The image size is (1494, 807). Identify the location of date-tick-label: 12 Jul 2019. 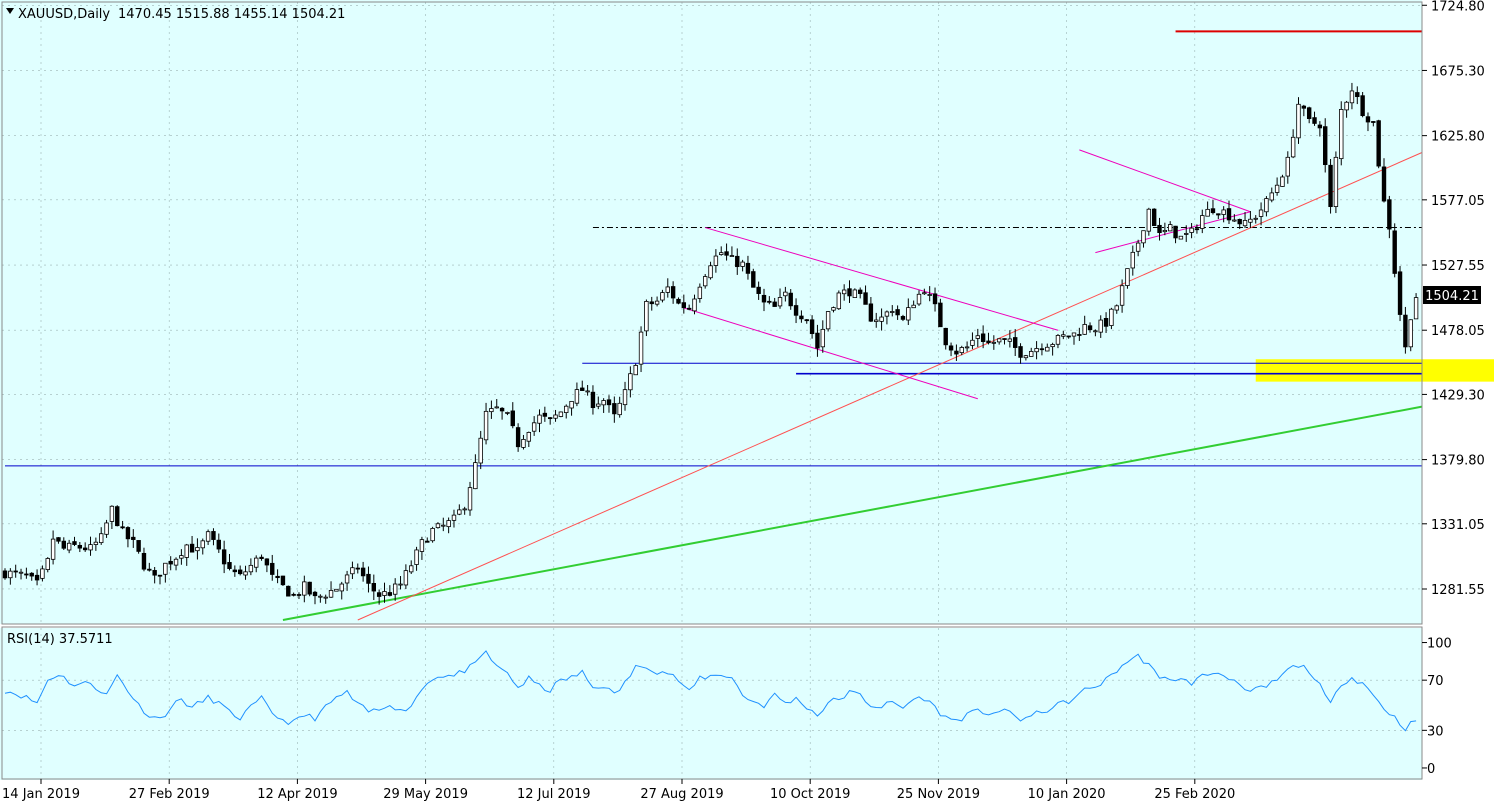
(554, 794).